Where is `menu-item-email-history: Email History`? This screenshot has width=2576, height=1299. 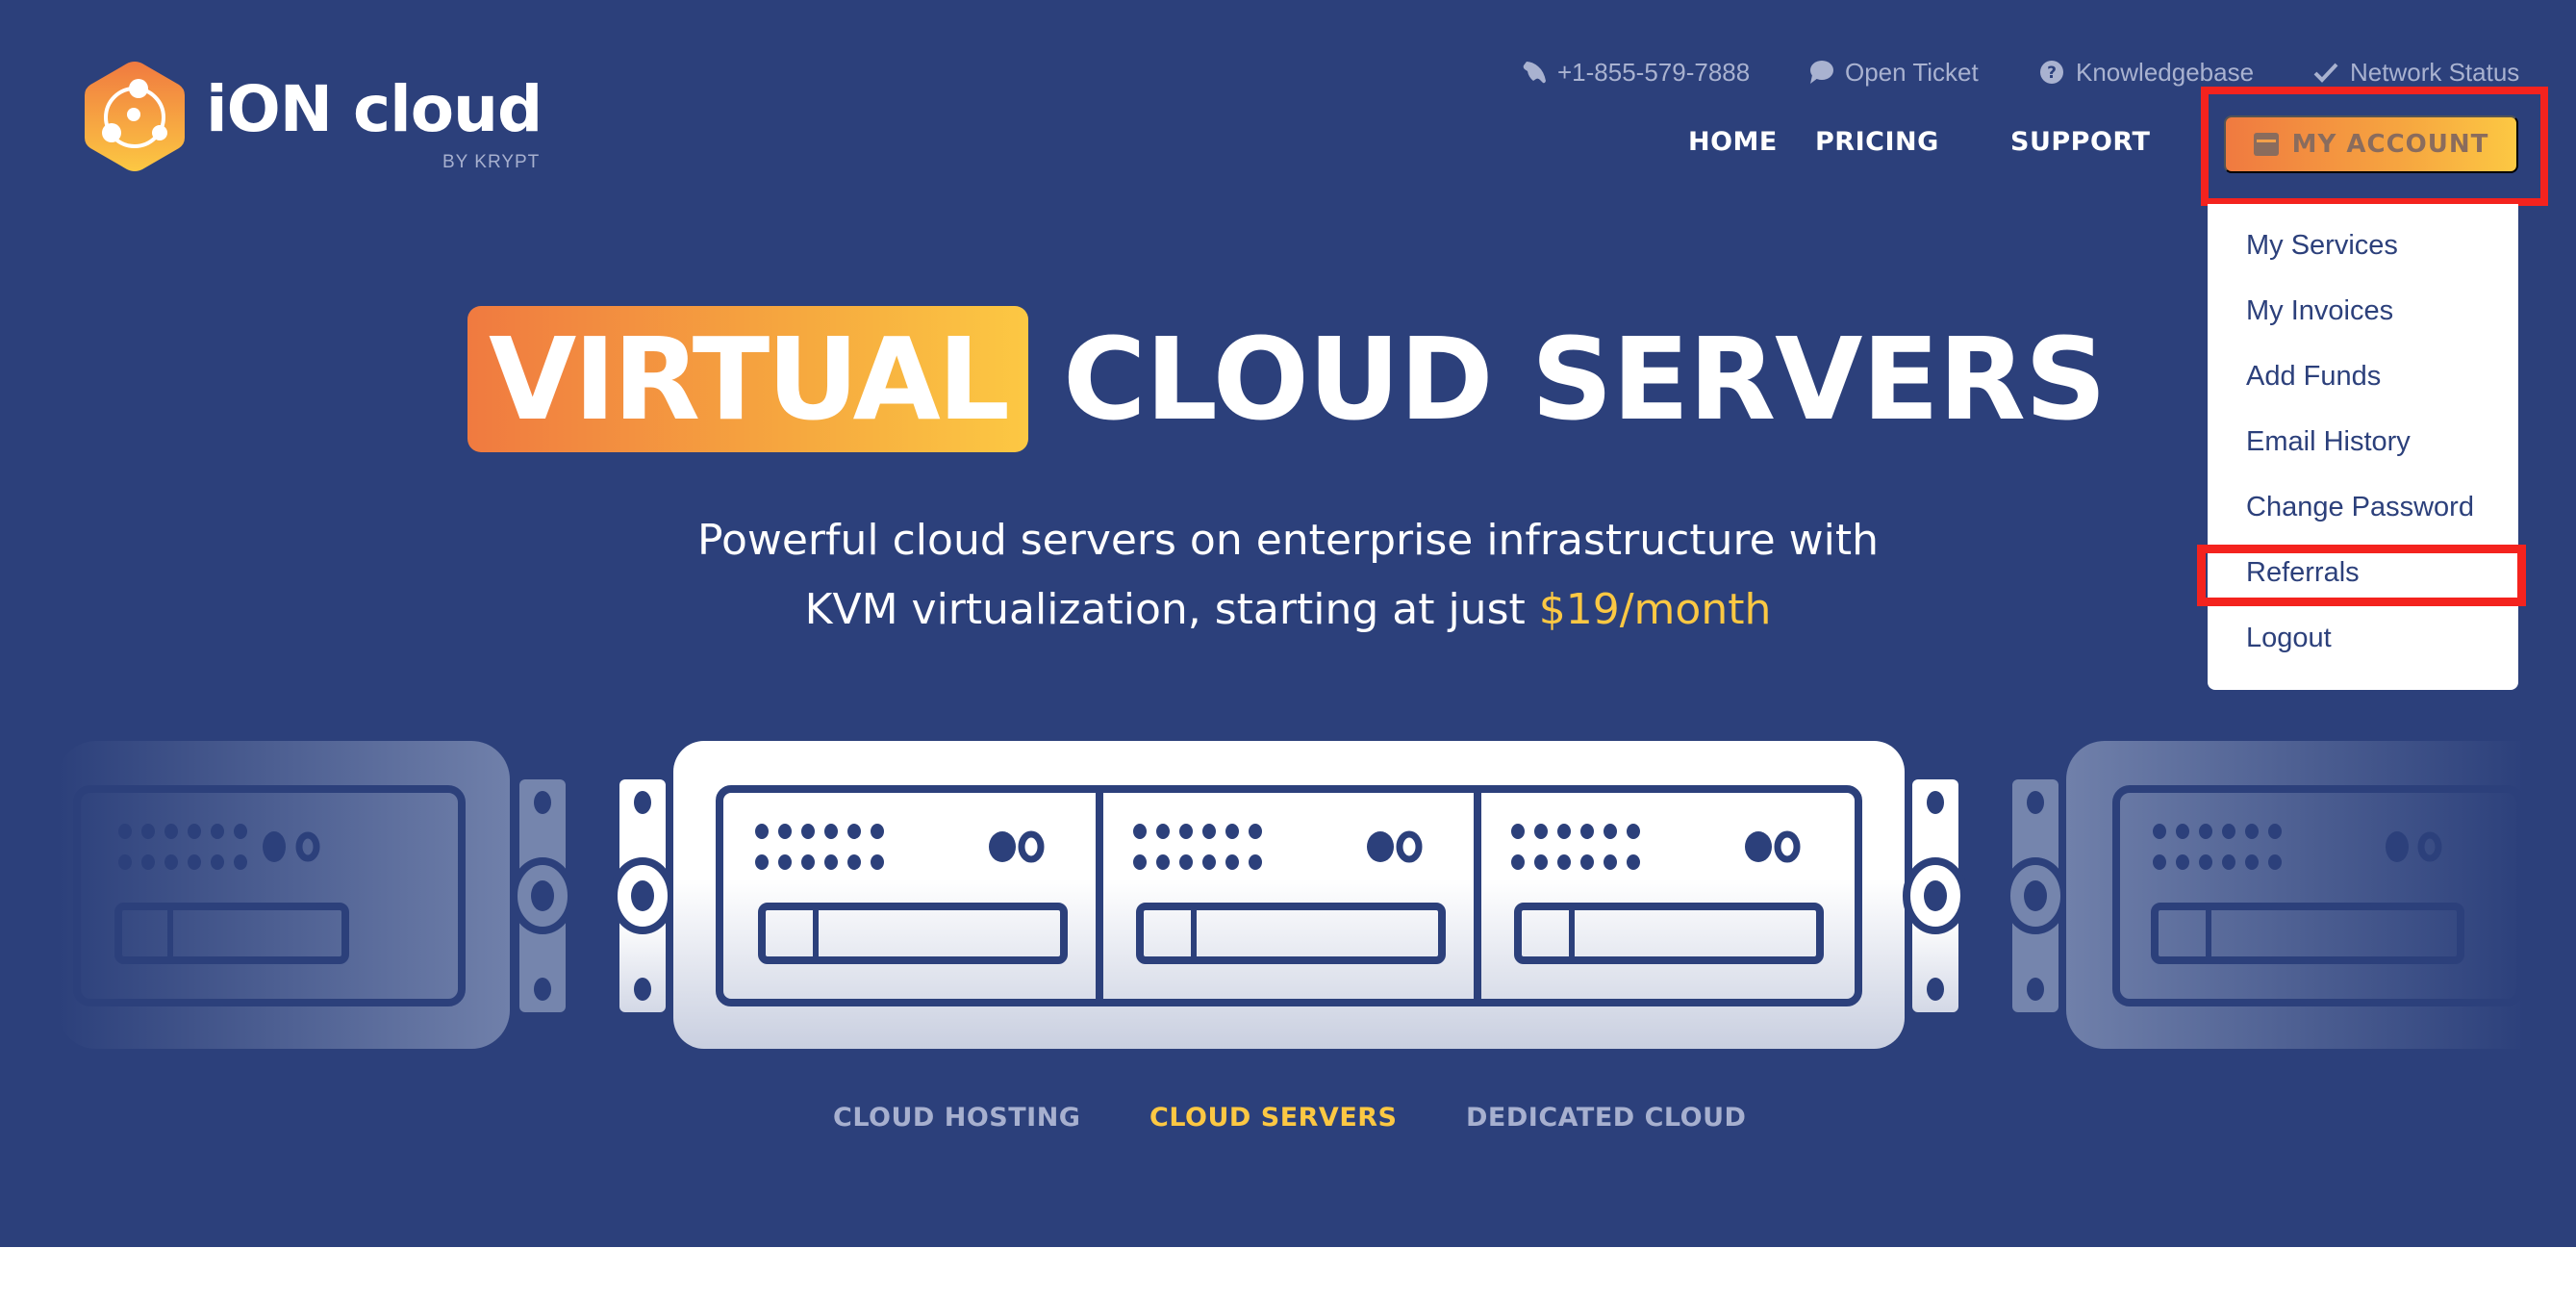
menu-item-email-history: Email History is located at coordinates (2328, 441).